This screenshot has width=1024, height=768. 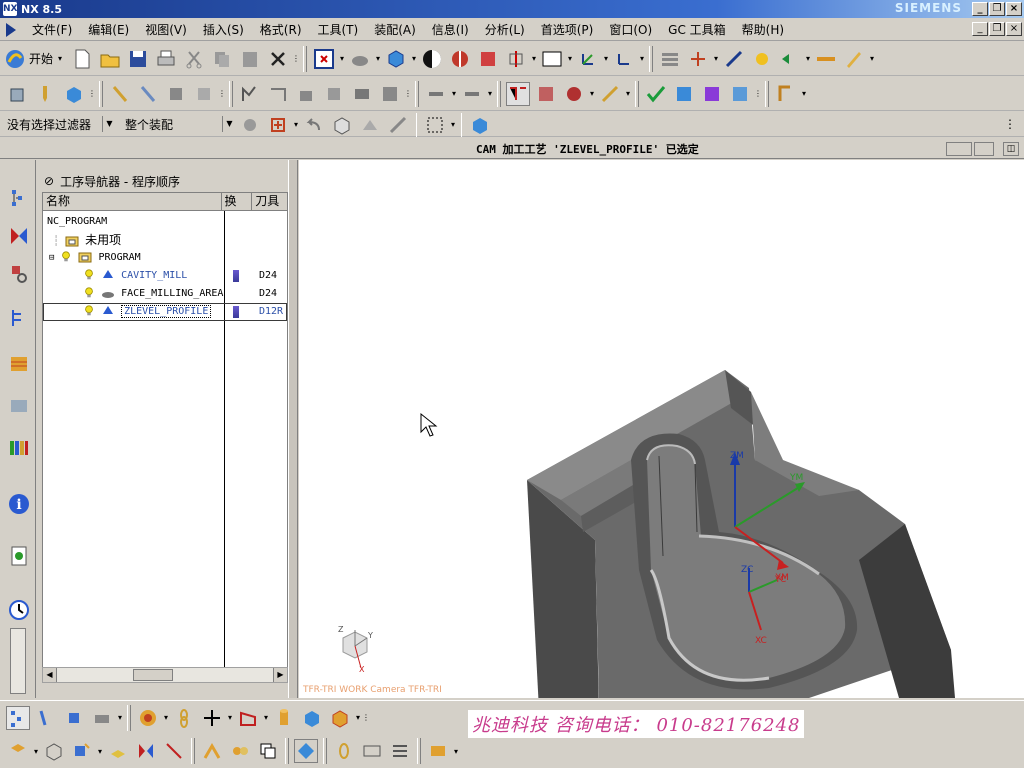 What do you see at coordinates (697, 29) in the screenshot?
I see `menu-gc-toolbox: GC 工具箱` at bounding box center [697, 29].